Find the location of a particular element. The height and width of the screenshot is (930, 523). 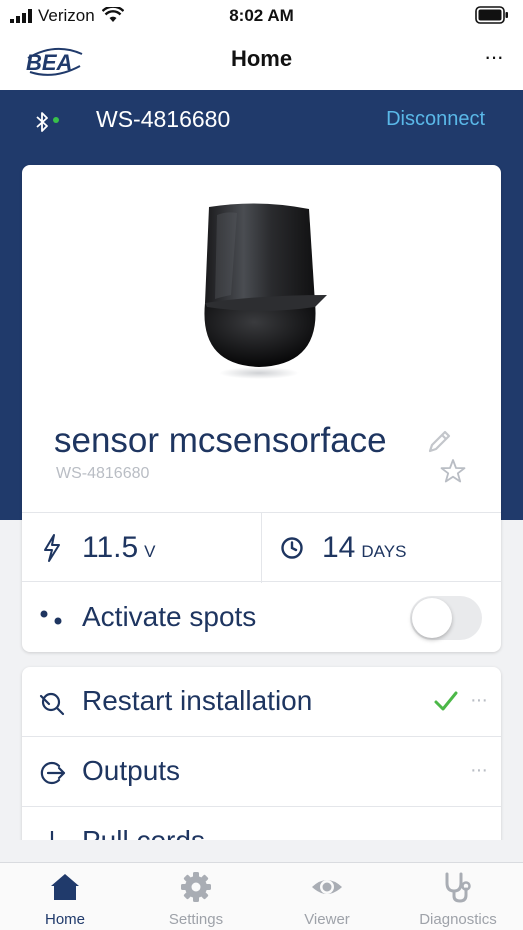

restart-icon is located at coordinates (52, 704).